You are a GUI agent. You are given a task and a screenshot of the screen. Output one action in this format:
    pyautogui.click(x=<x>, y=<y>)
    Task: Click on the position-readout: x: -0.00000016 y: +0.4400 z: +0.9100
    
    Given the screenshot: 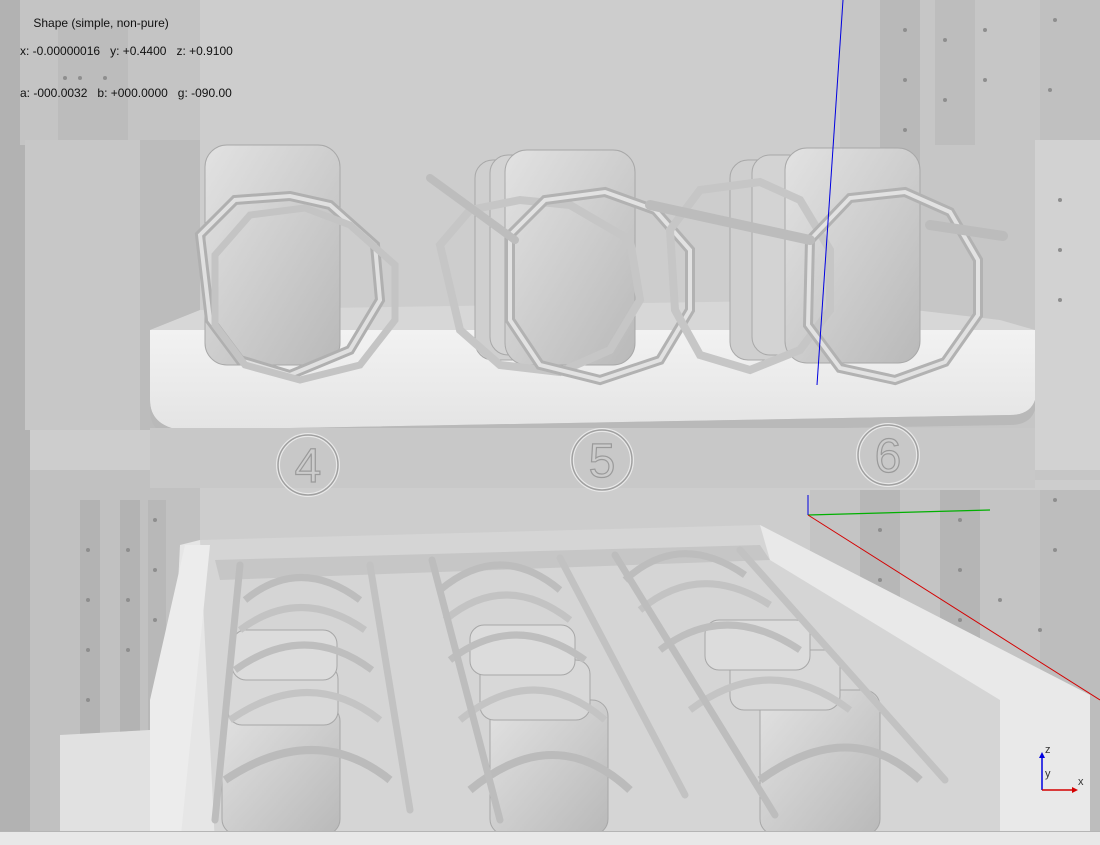 What is the action you would take?
    pyautogui.click(x=131, y=51)
    